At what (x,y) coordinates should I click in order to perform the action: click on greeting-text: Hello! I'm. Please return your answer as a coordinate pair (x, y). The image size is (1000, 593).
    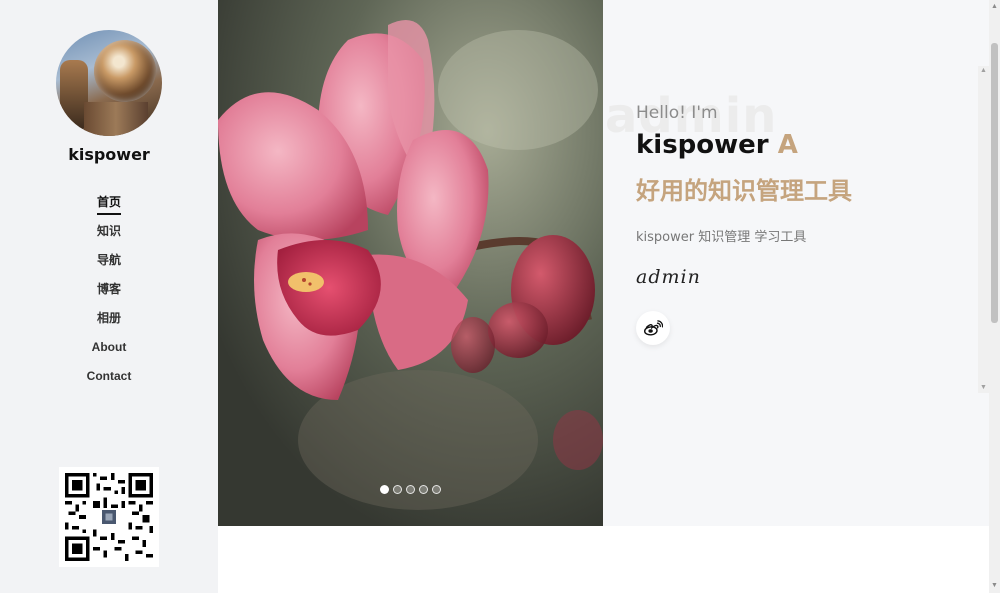
    Looking at the image, I should click on (677, 113).